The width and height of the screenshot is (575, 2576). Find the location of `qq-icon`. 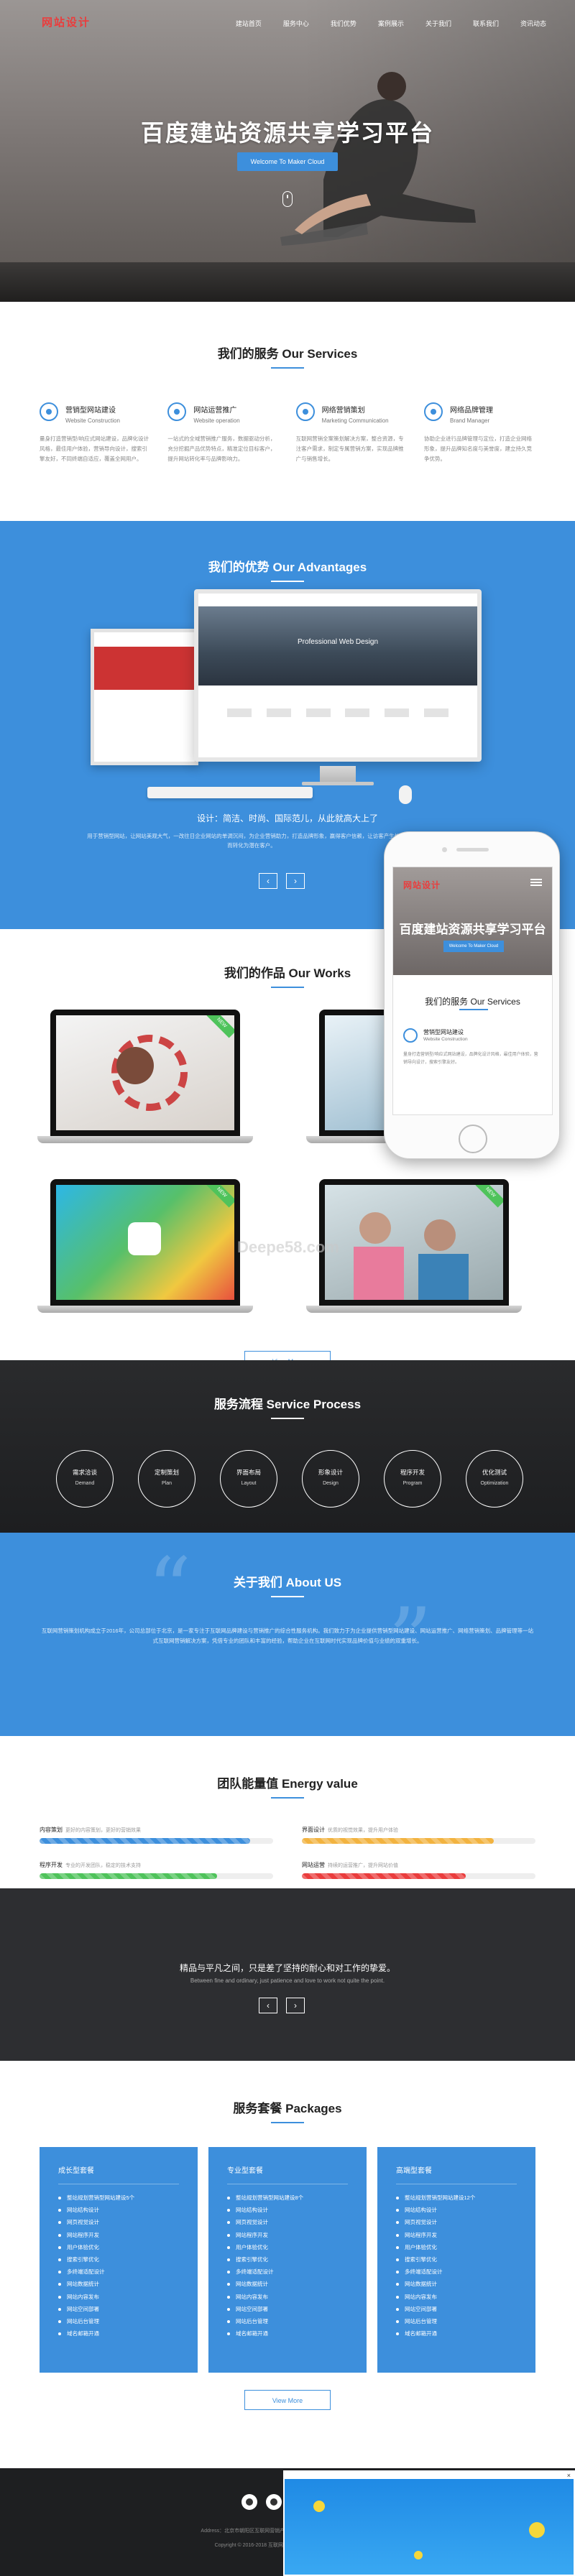

qq-icon is located at coordinates (249, 2502).